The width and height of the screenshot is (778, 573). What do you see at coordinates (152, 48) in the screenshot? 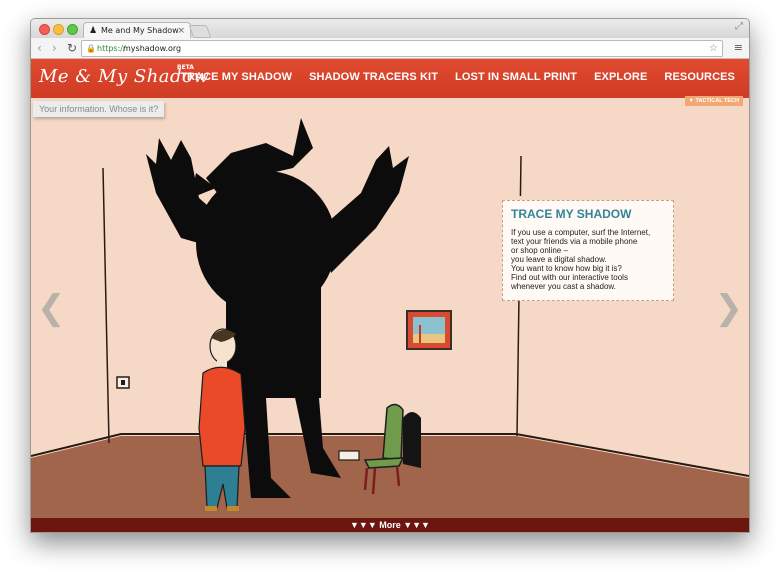
I see `url-host: myshadow.org` at bounding box center [152, 48].